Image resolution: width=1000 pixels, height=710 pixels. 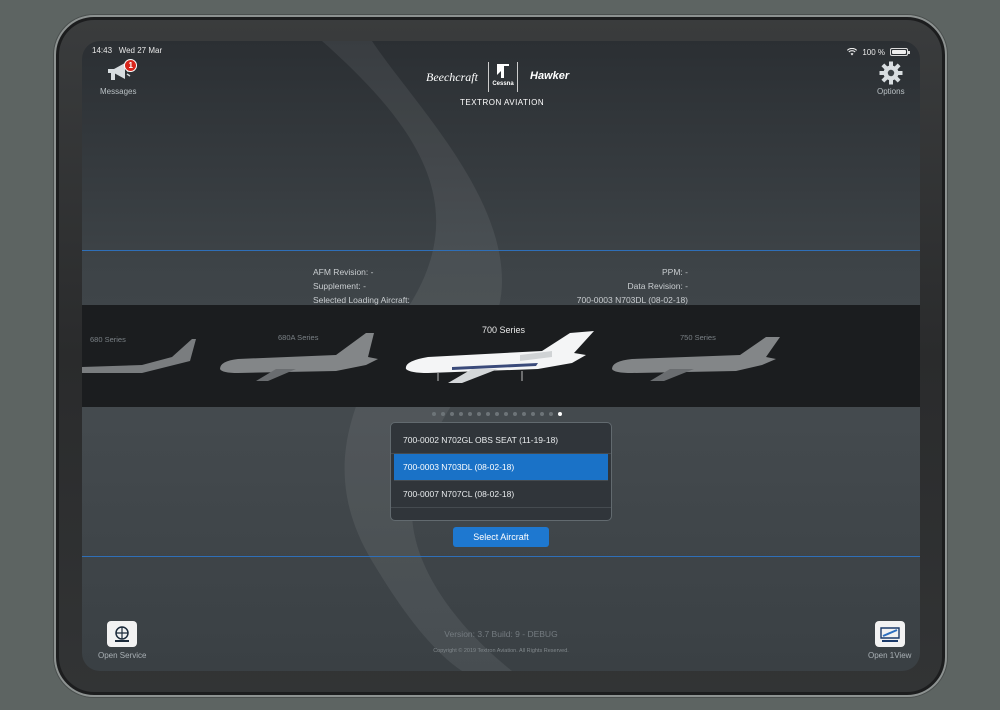 What do you see at coordinates (503, 71) in the screenshot?
I see `cessna-mark-icon` at bounding box center [503, 71].